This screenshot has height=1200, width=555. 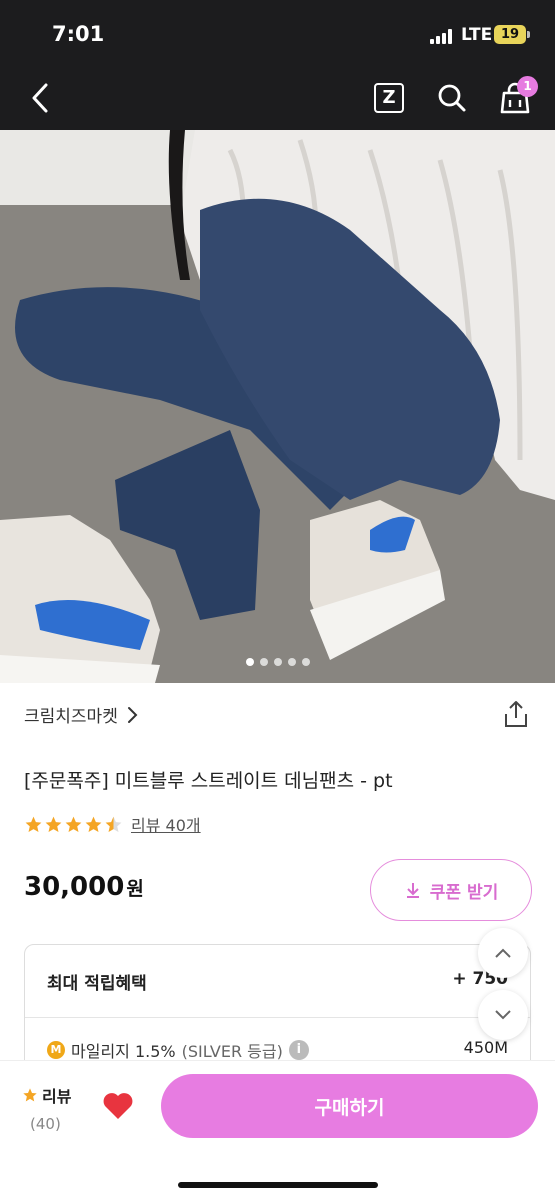 I want to click on review-label: 리뷰, so click(x=57, y=1096).